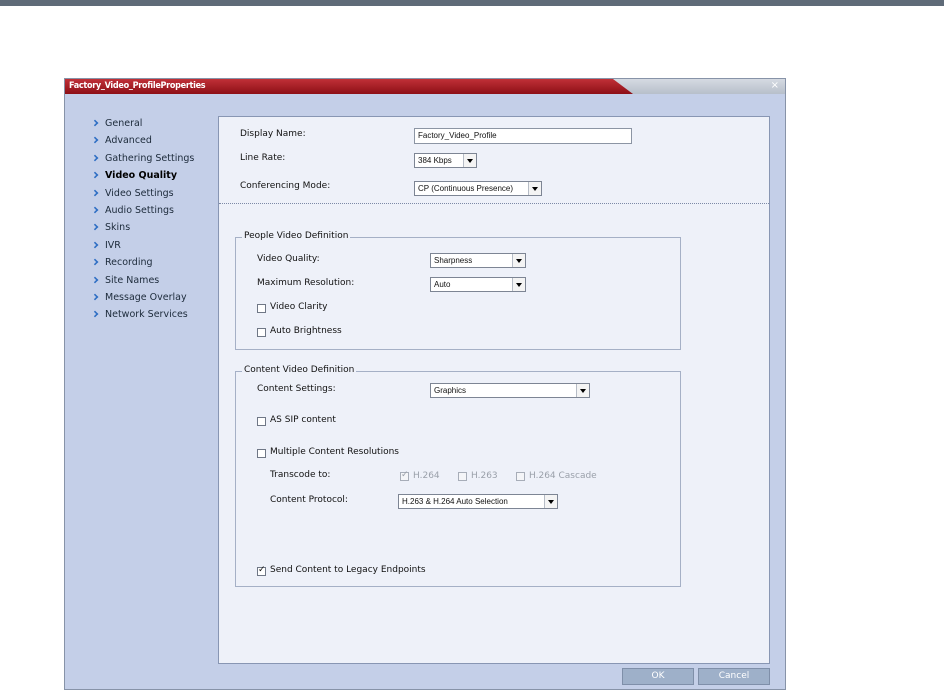 The image size is (944, 693). Describe the element at coordinates (261, 421) in the screenshot. I see `as-sip-content-checkbox` at that location.